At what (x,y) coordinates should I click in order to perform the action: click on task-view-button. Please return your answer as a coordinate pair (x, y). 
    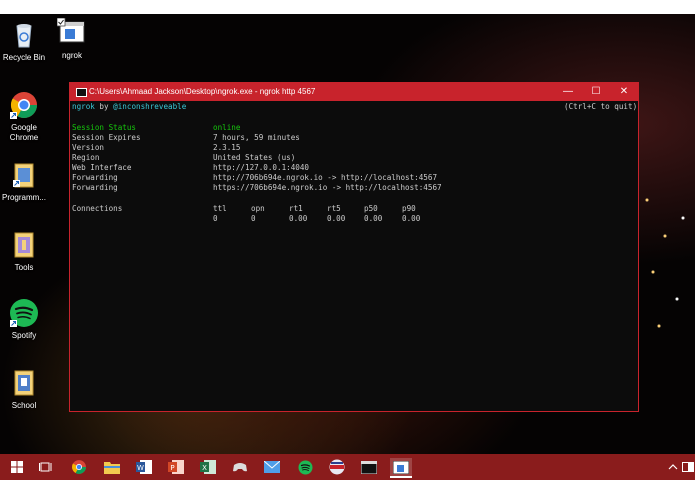
    Looking at the image, I should click on (46, 467).